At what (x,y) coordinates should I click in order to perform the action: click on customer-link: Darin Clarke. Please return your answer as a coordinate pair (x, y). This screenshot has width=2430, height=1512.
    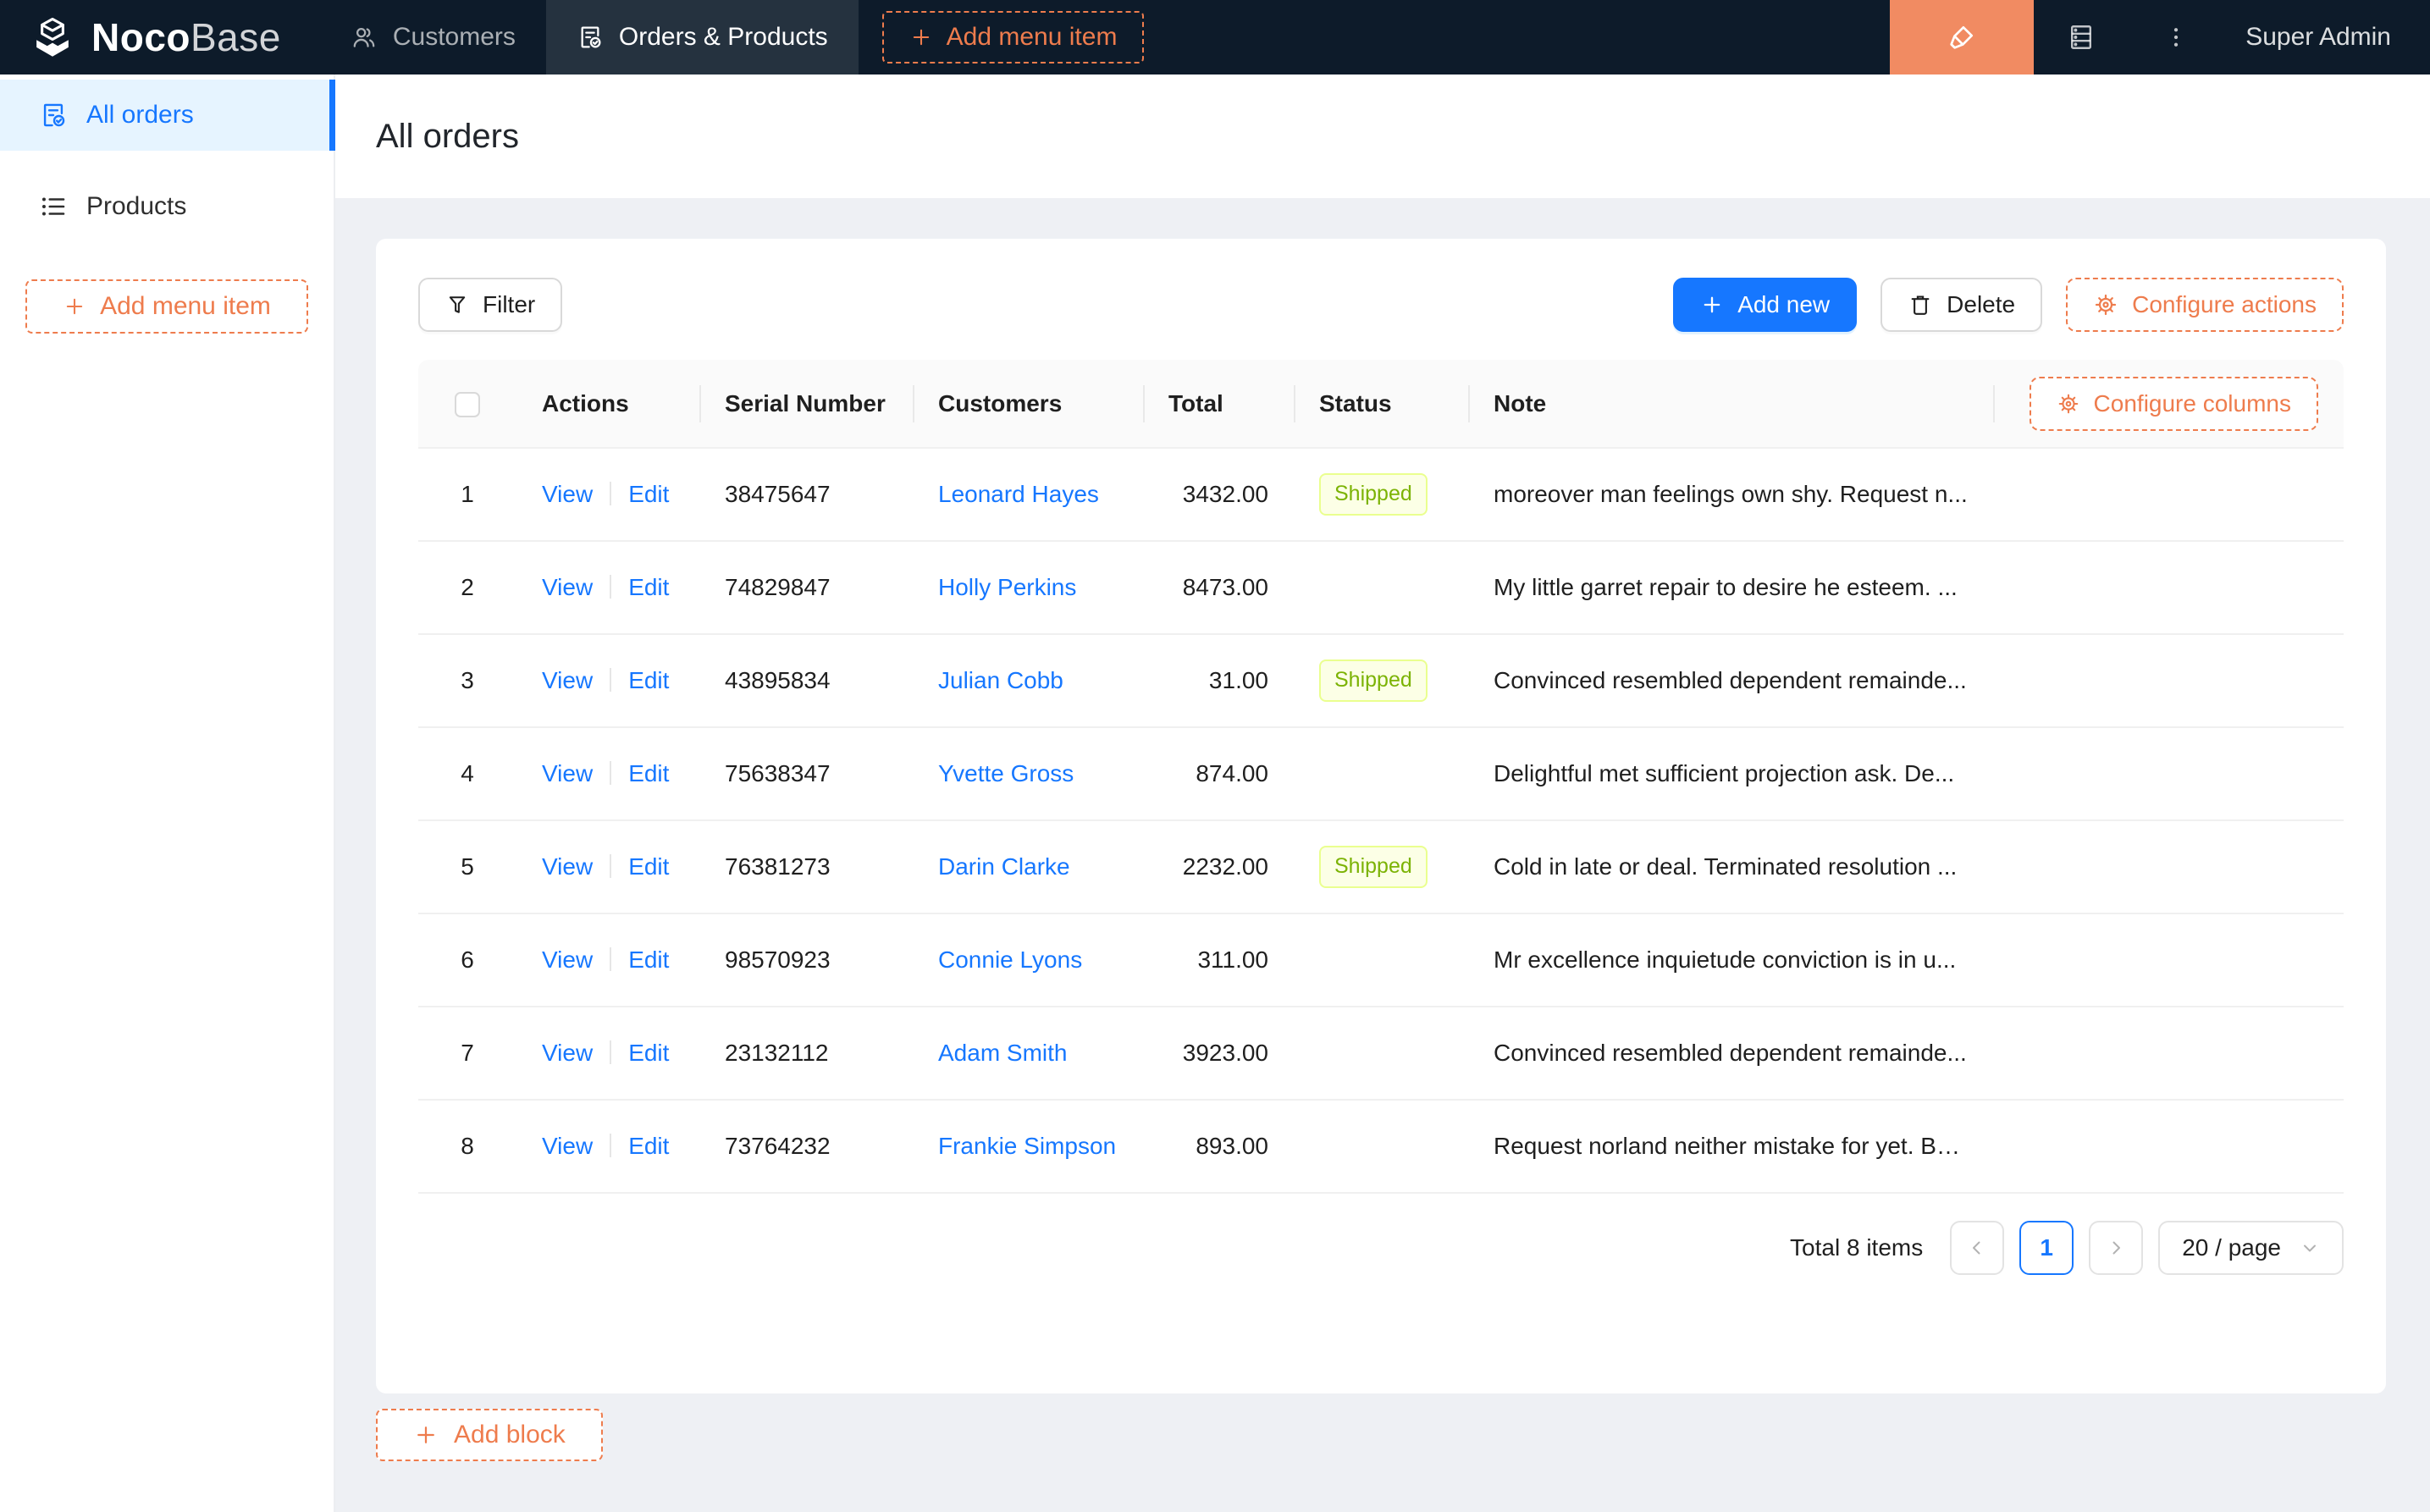
    Looking at the image, I should click on (1004, 866).